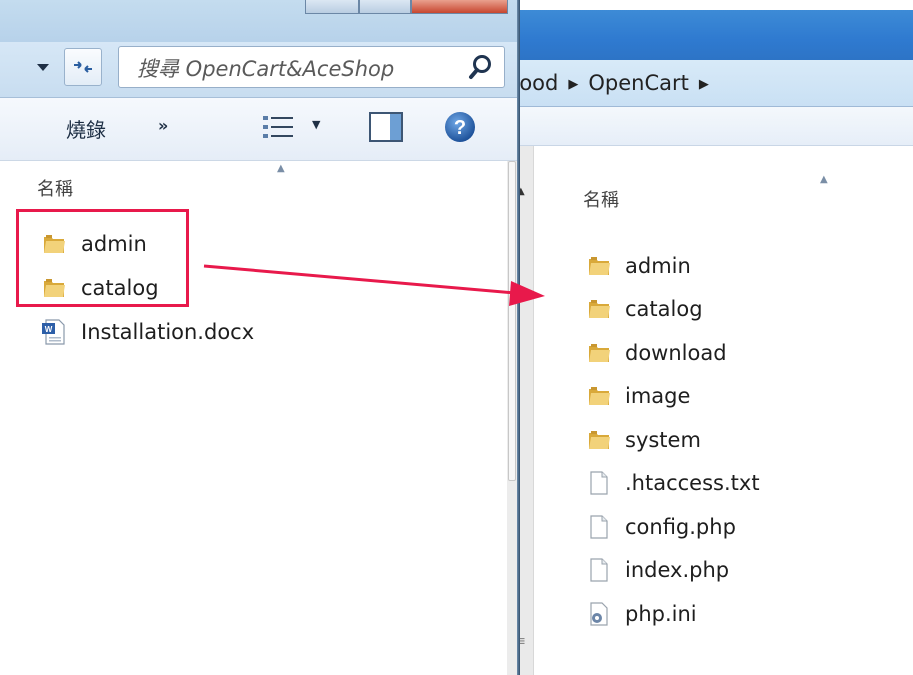 The image size is (913, 675). What do you see at coordinates (663, 439) in the screenshot?
I see `file-name: system` at bounding box center [663, 439].